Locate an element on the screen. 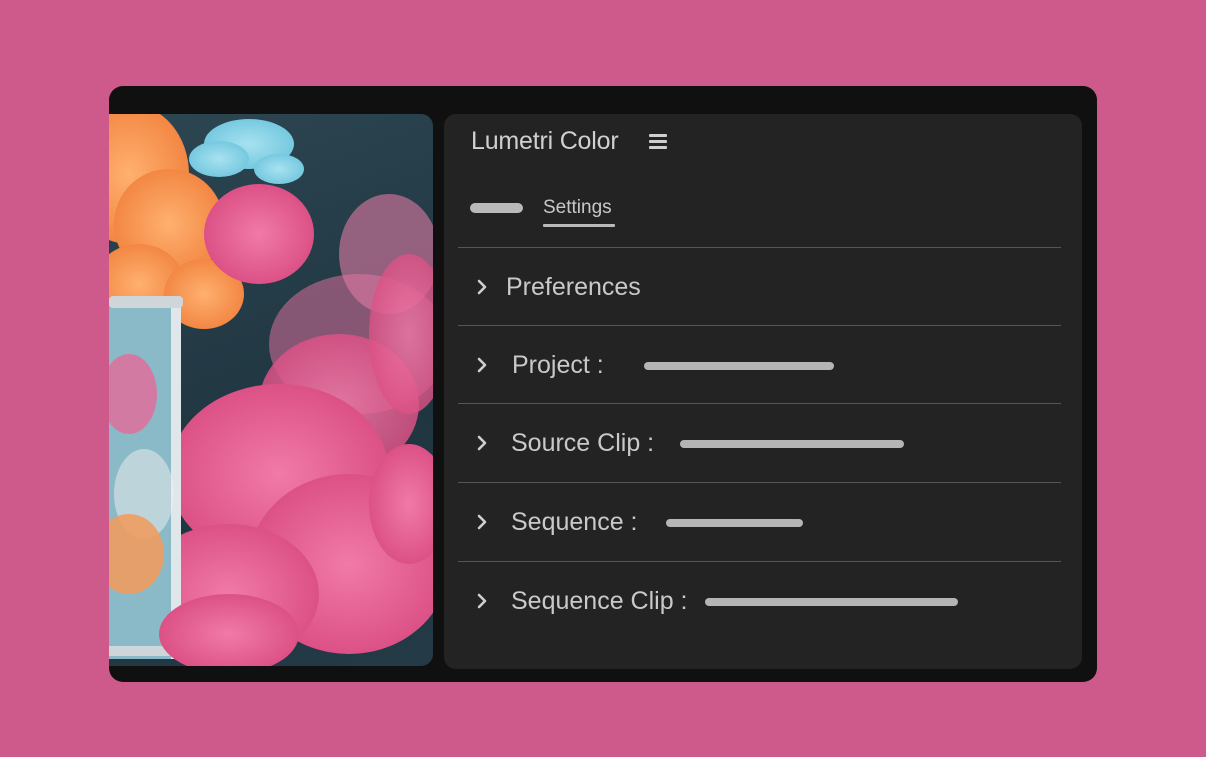 This screenshot has width=1206, height=757. section-source-clip: Source Clip : is located at coordinates (759, 443).